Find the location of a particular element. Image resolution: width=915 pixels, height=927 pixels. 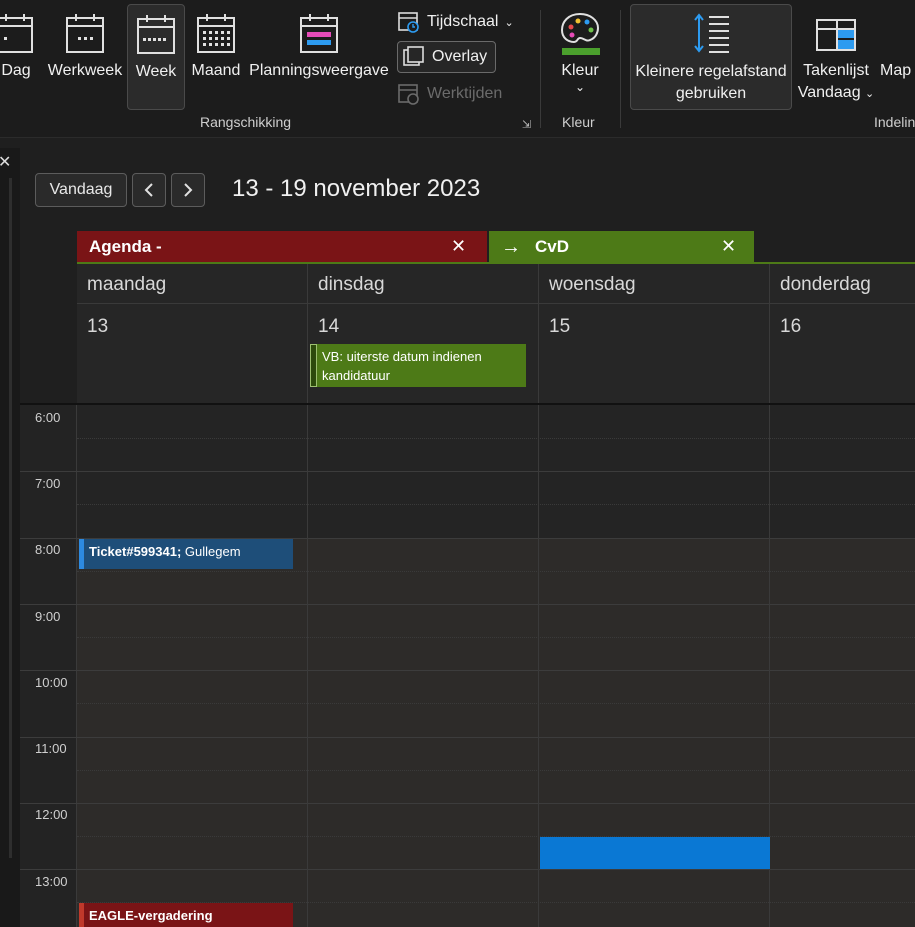

view-month-label: Maand is located at coordinates (216, 70).